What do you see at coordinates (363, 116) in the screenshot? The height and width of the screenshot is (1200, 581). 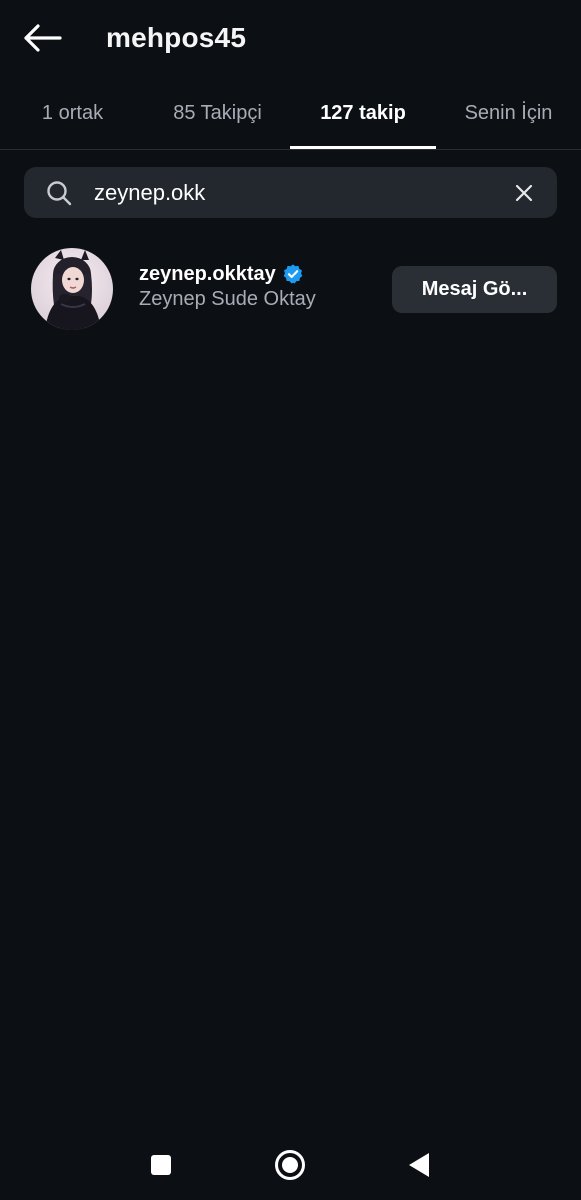 I see `tab-following: 127 takip` at bounding box center [363, 116].